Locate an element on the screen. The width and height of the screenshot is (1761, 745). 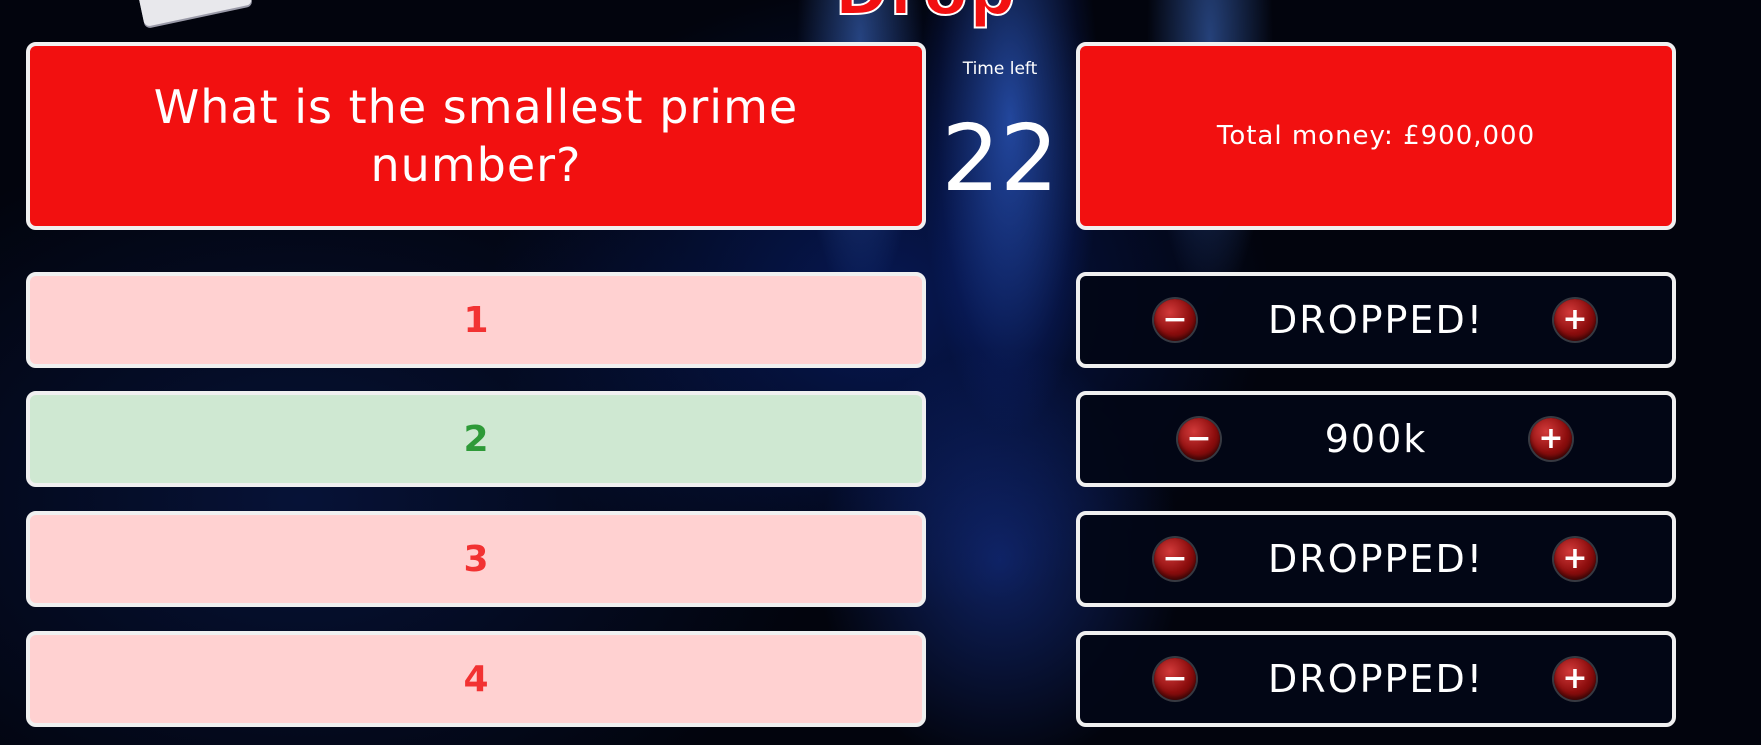
logo-card-graphic is located at coordinates (195, 14).